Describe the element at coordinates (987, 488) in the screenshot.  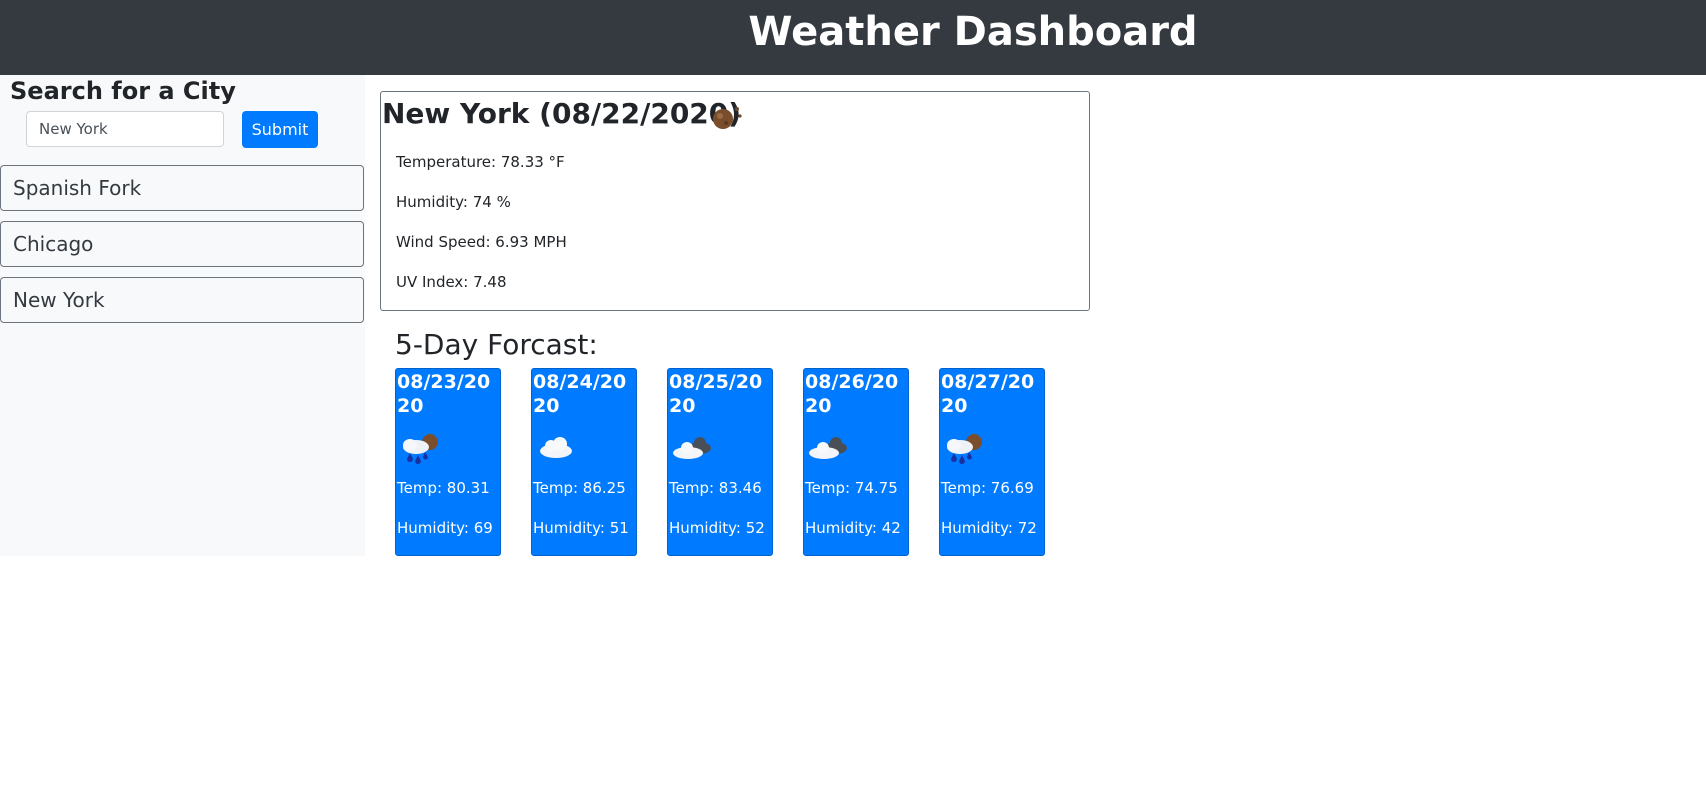
I see `forecast-temp: Temp: 76.69` at that location.